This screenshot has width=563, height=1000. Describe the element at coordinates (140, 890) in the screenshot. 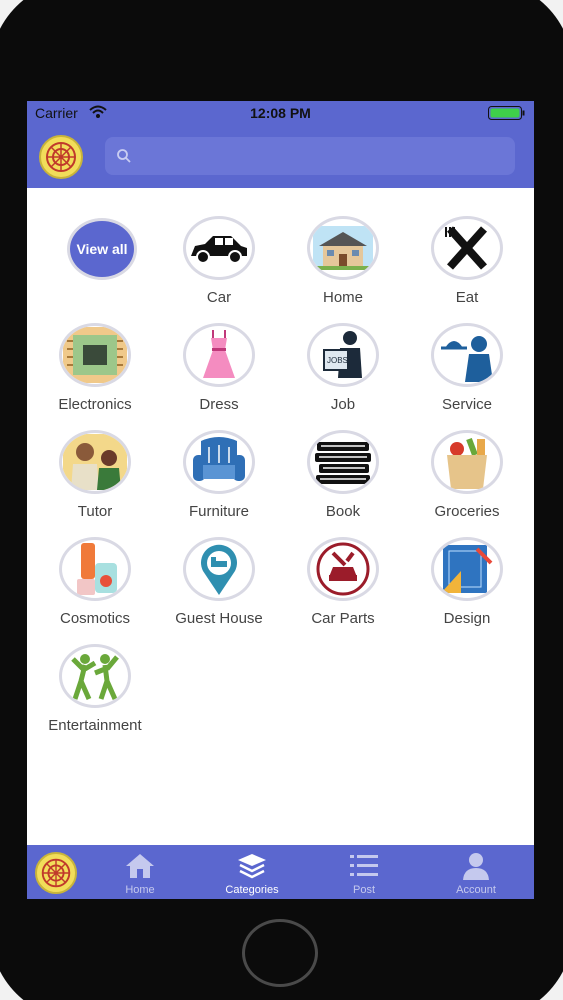

I see `tab-label: Home` at that location.